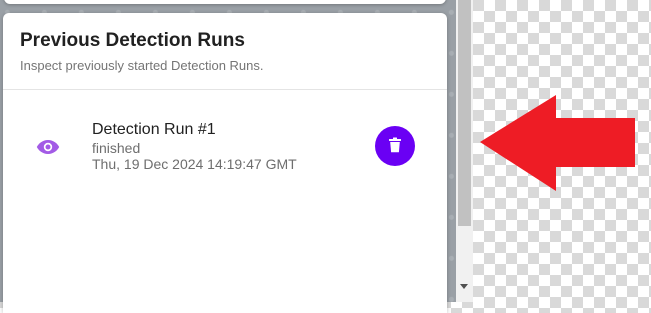  I want to click on delete-run-button, so click(395, 146).